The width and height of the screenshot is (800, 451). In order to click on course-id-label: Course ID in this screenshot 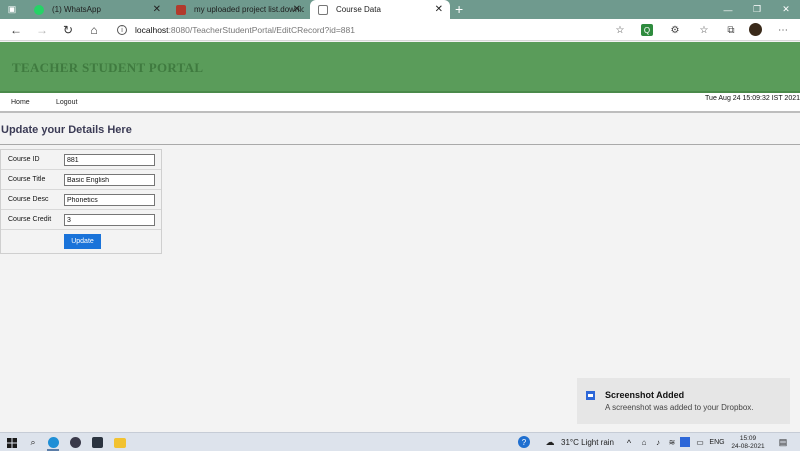, I will do `click(24, 159)`.